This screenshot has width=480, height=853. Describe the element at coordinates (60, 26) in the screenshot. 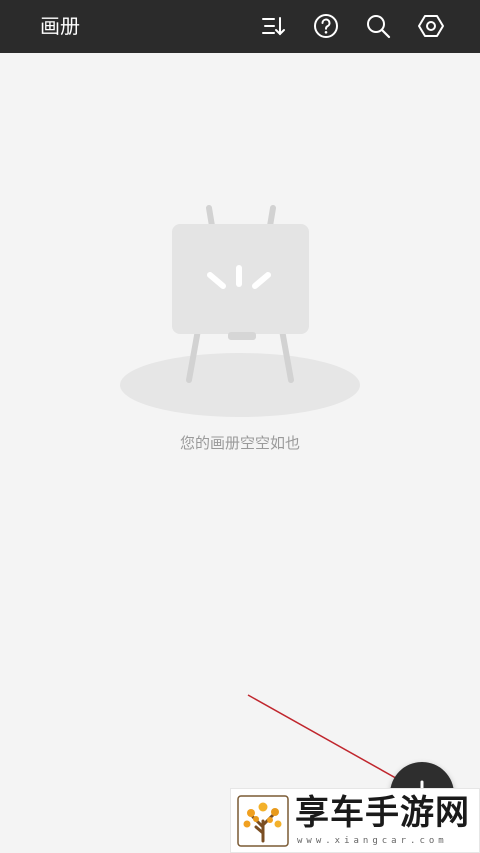

I see `page-title: 画册` at that location.